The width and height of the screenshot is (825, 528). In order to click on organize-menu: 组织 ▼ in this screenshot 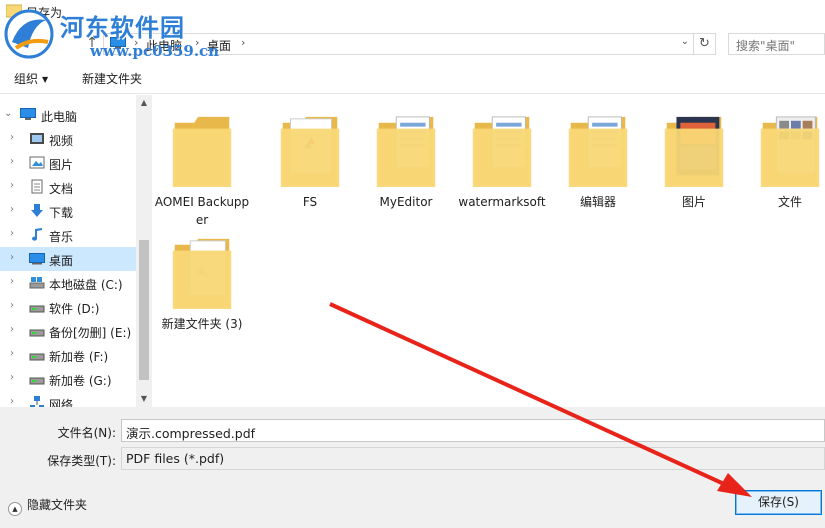, I will do `click(31, 78)`.